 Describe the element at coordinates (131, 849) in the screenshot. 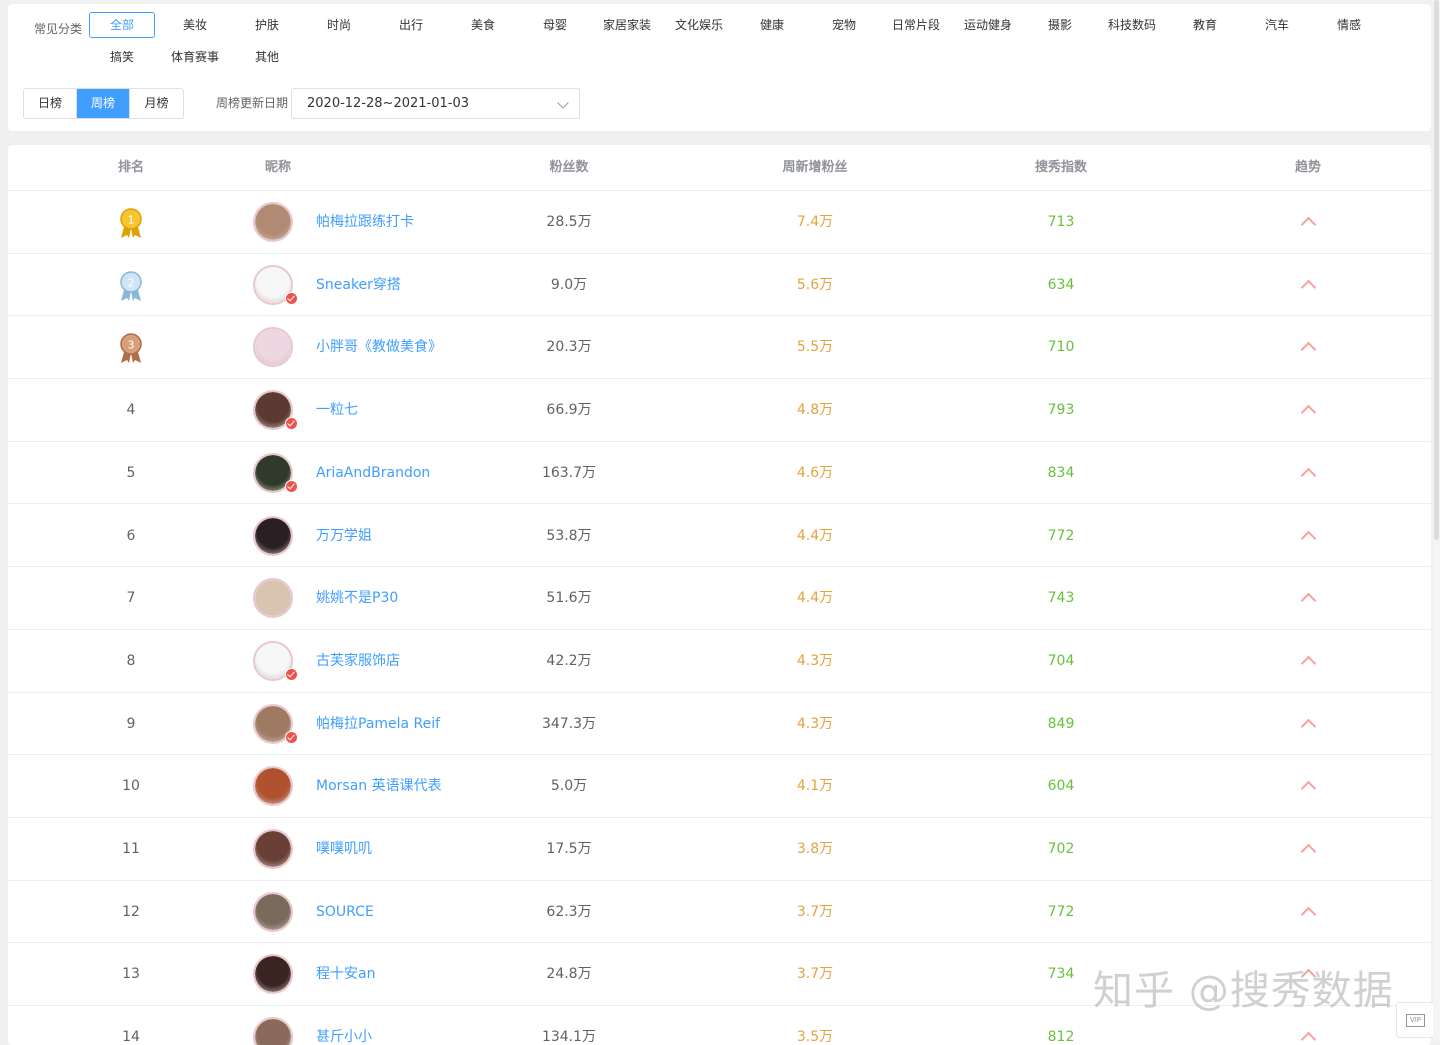

I see `rank-number: 11` at that location.